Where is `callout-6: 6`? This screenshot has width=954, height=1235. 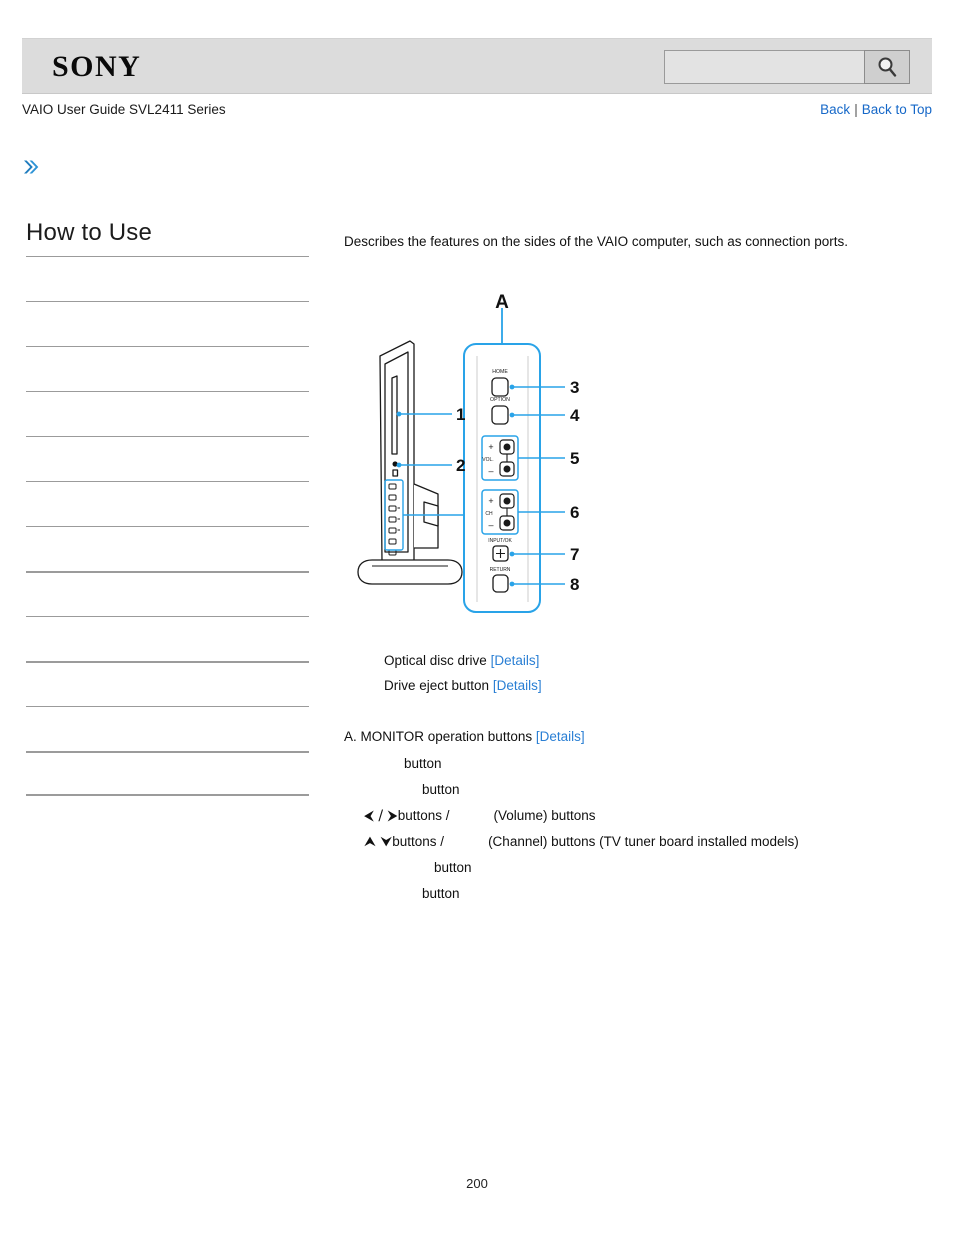 callout-6: 6 is located at coordinates (574, 512).